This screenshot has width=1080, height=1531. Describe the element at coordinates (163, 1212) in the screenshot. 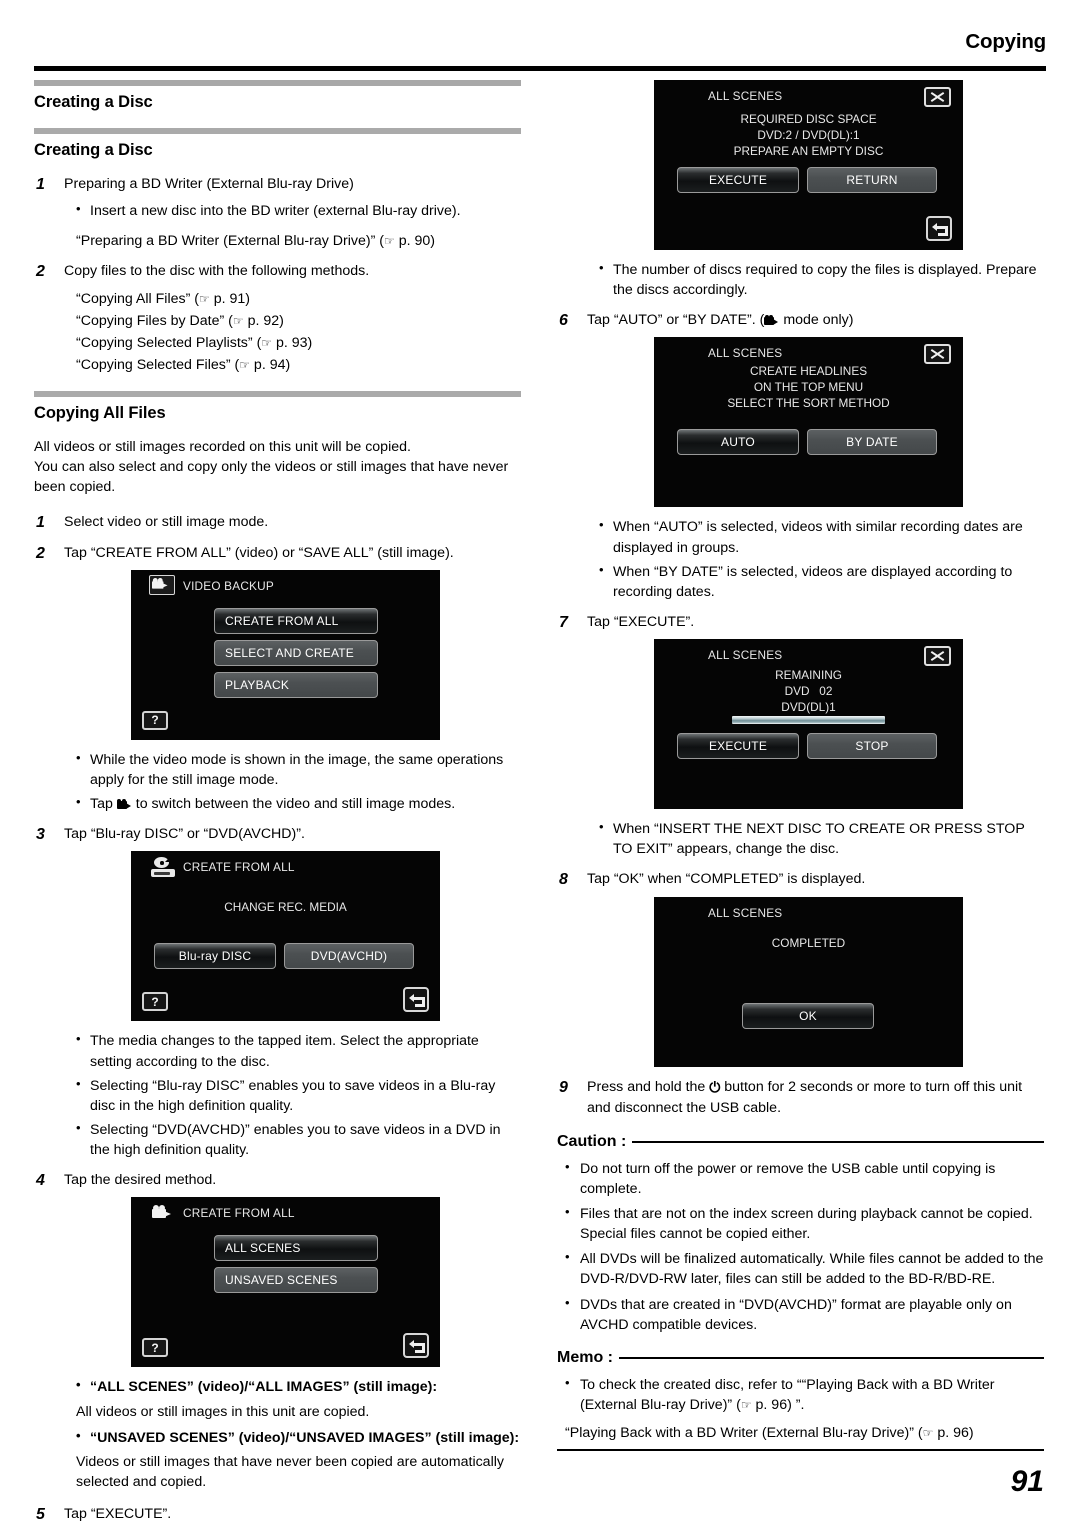

I see `video-camera-icon` at that location.